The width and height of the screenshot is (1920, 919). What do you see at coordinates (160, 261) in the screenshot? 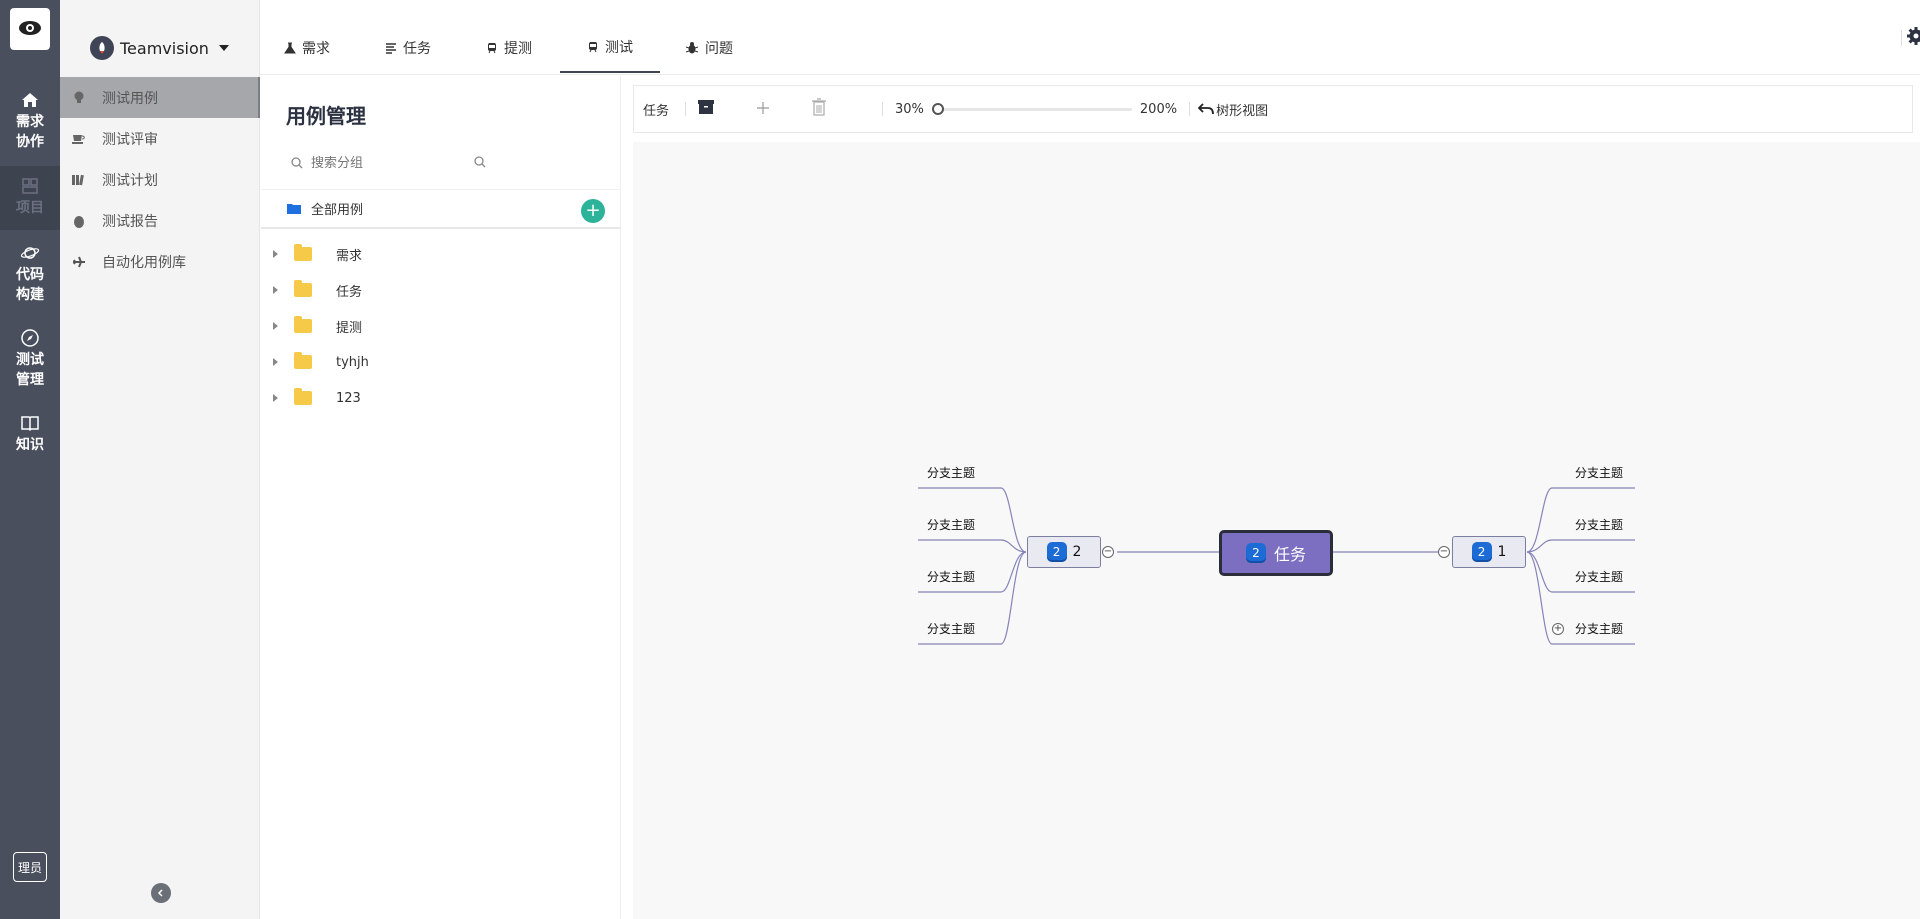
I see `subnav-item-automation: 自动化用例库` at bounding box center [160, 261].